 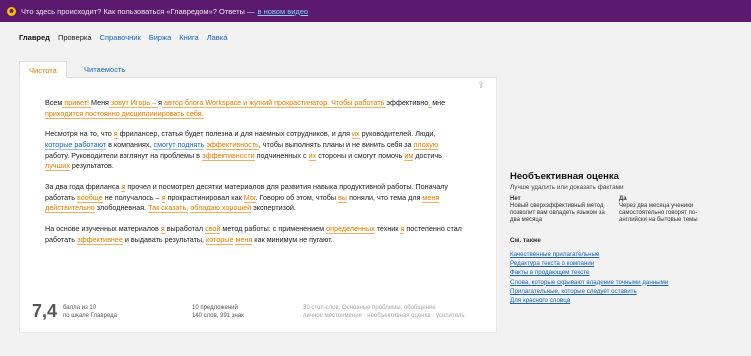 What do you see at coordinates (623, 199) in the screenshot?
I see `example-yes-head: Да` at bounding box center [623, 199].